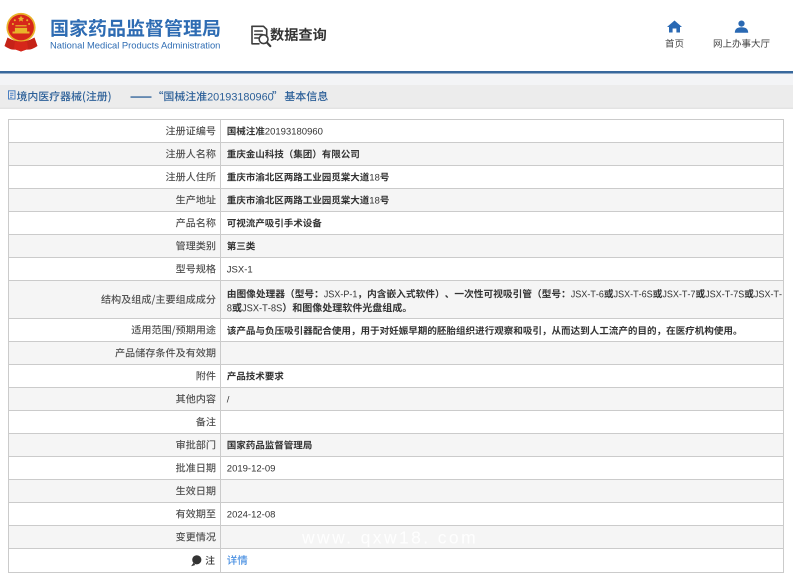 Image resolution: width=793 pixels, height=582 pixels. I want to click on svg-text: 2019-12-09, so click(251, 469).